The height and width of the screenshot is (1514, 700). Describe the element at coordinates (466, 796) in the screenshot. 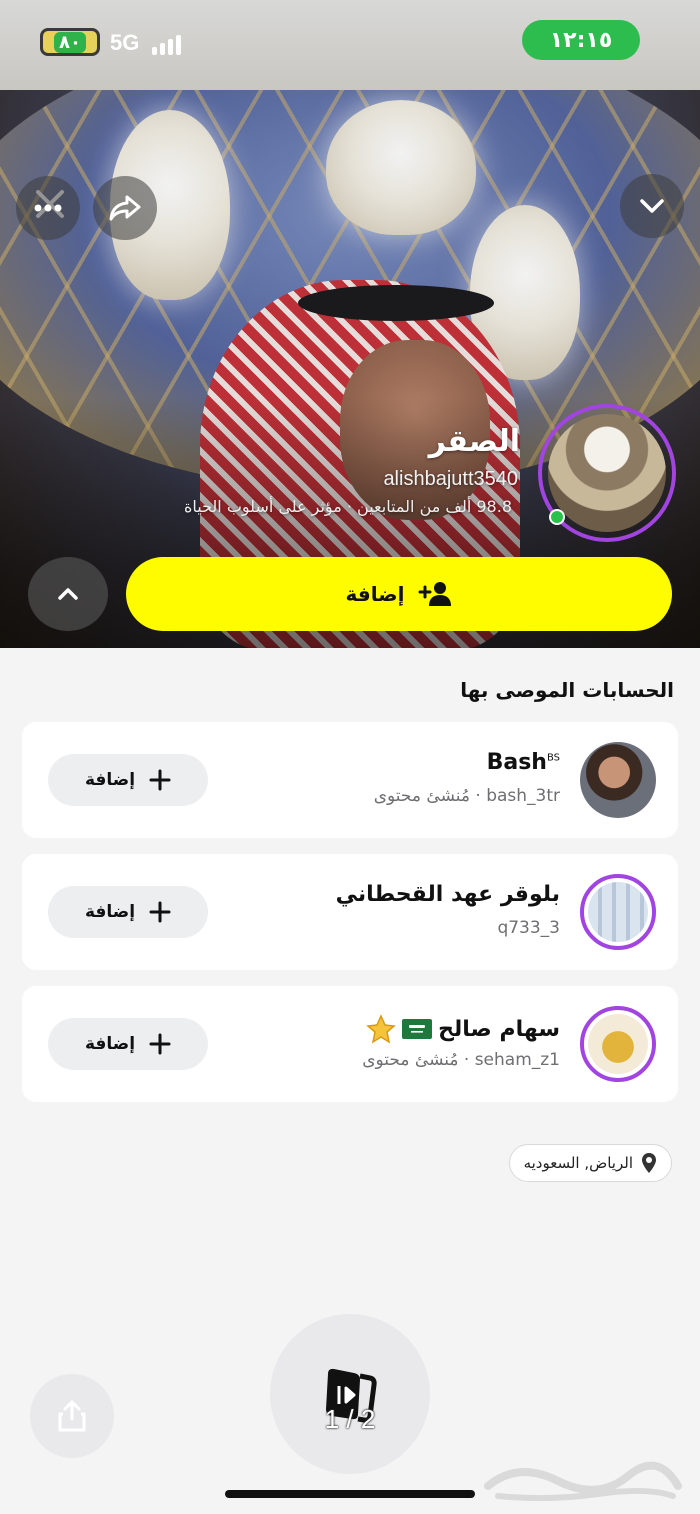

I see `recommended-subtitle: bash_3tr · مُنشئ محتوى` at that location.